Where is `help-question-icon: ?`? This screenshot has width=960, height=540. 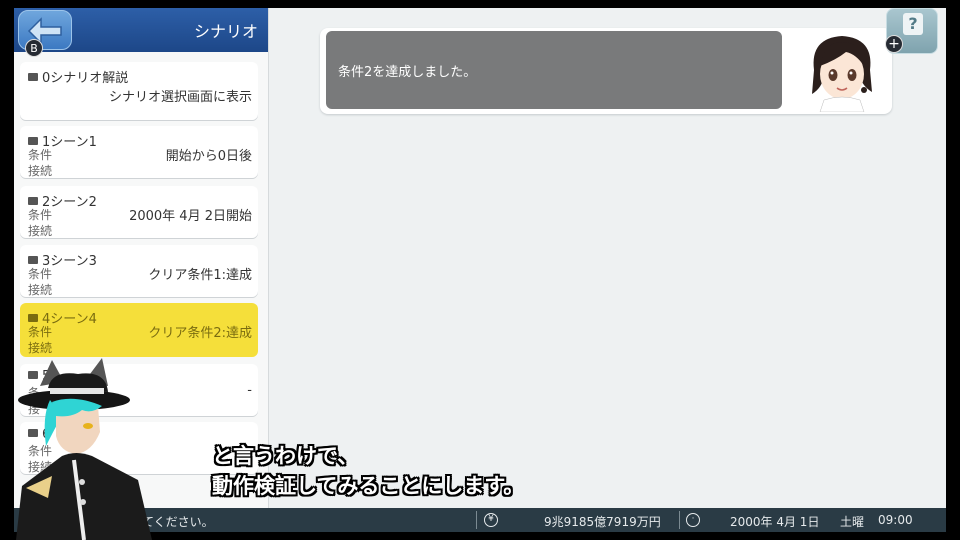 help-question-icon: ? is located at coordinates (913, 24).